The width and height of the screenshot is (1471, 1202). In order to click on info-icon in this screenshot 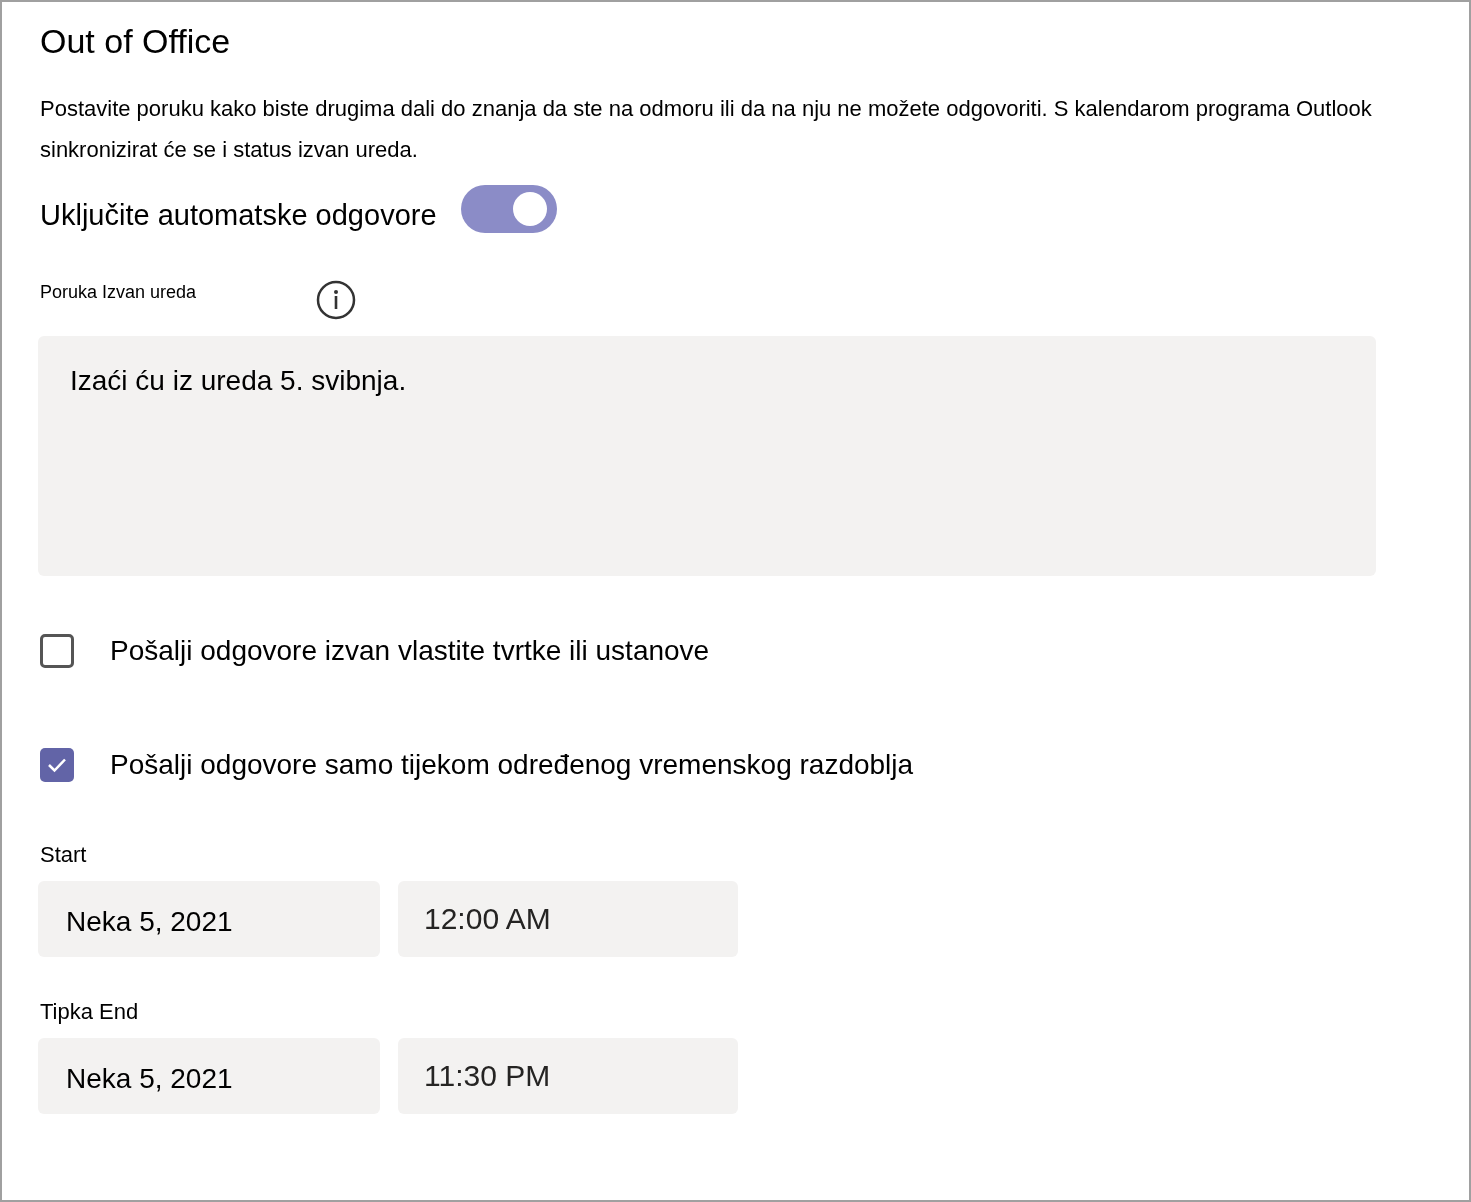, I will do `click(336, 299)`.